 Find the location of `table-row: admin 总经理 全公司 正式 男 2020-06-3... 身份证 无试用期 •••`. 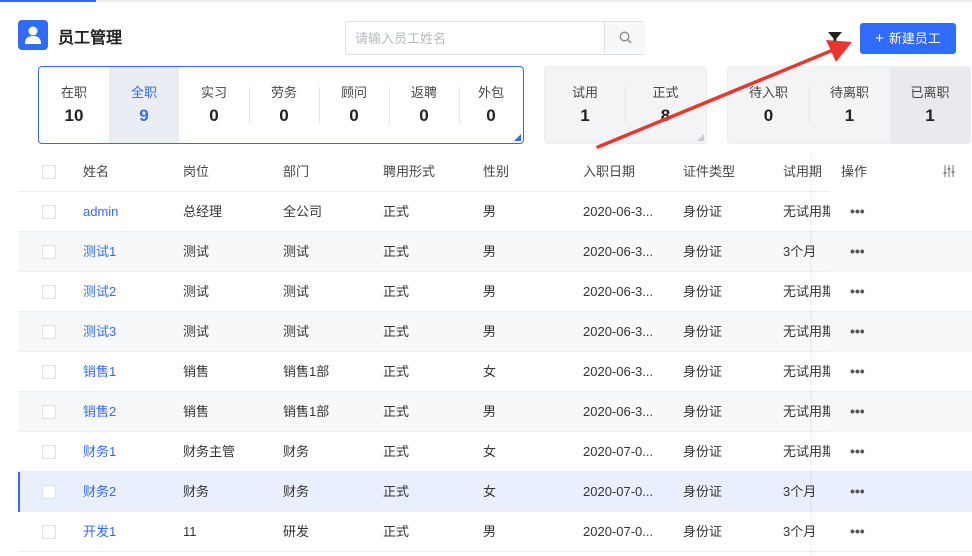

table-row: admin 总经理 全公司 正式 男 2020-06-3... 身份证 无试用期 ••• is located at coordinates (495, 212).